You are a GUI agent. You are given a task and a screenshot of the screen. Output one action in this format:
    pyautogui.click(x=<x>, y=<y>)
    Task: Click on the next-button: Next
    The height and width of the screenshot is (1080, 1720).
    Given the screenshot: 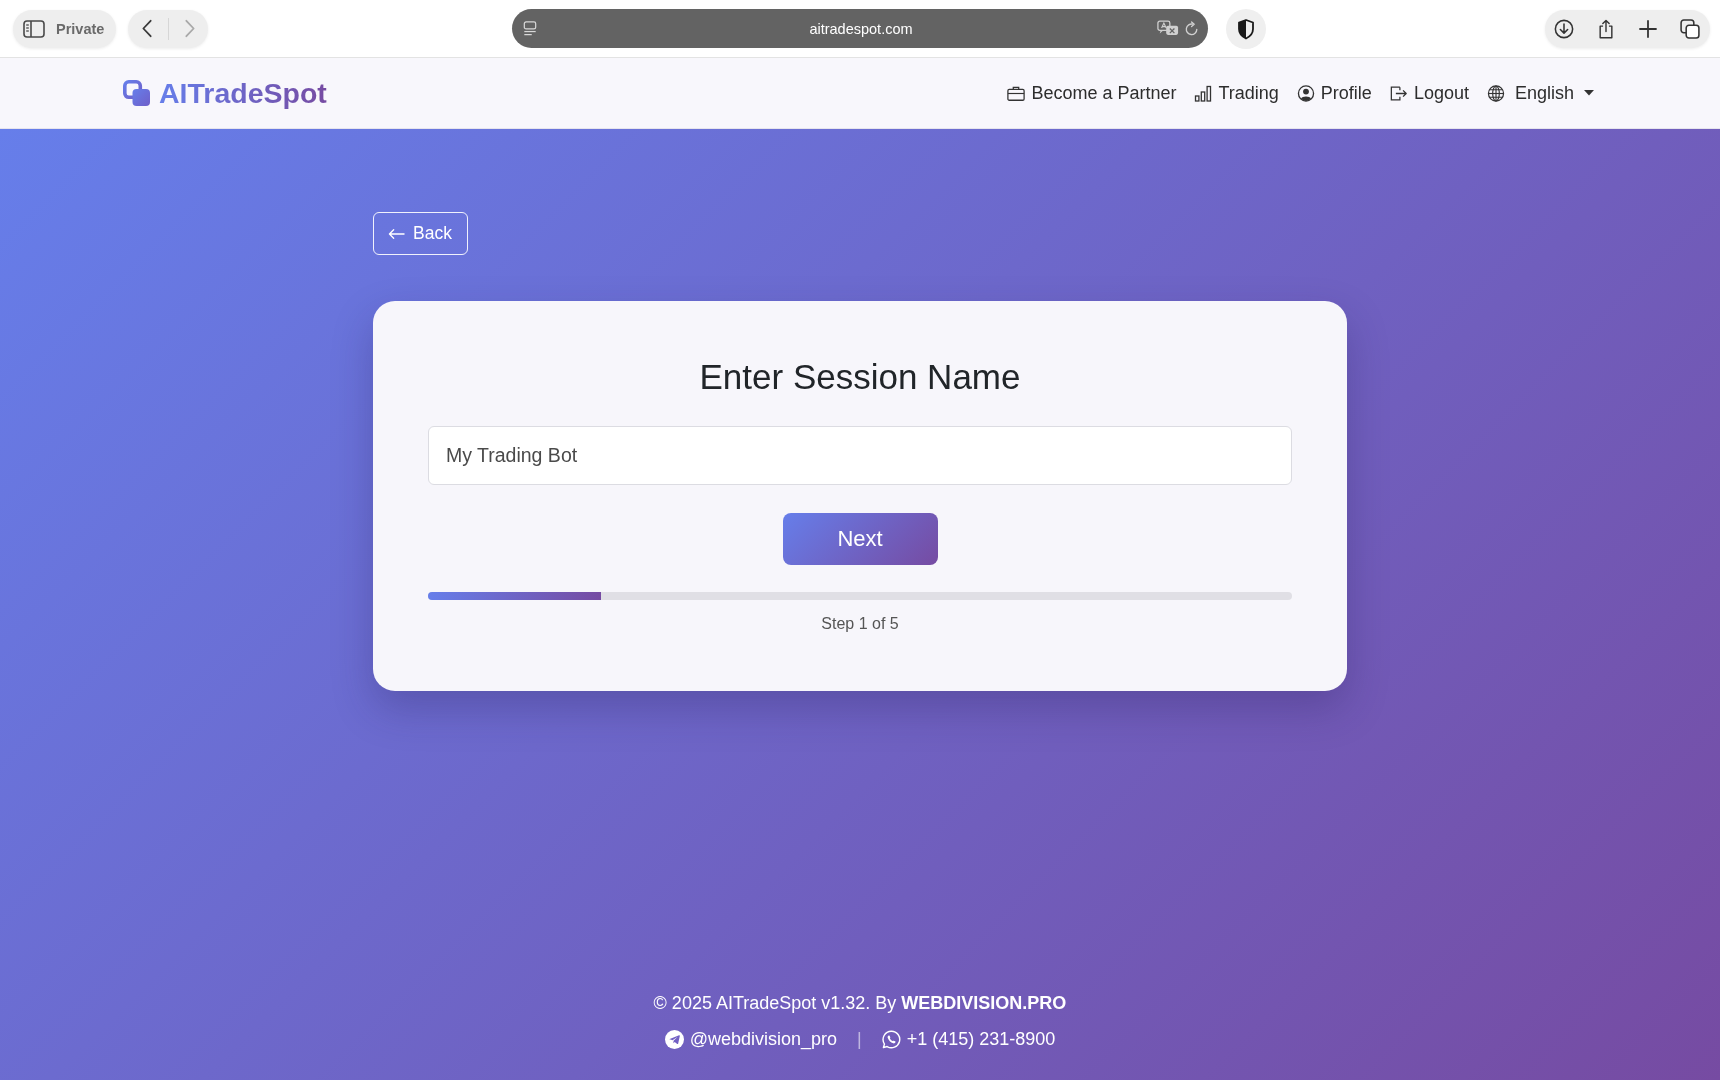 What is the action you would take?
    pyautogui.click(x=860, y=539)
    